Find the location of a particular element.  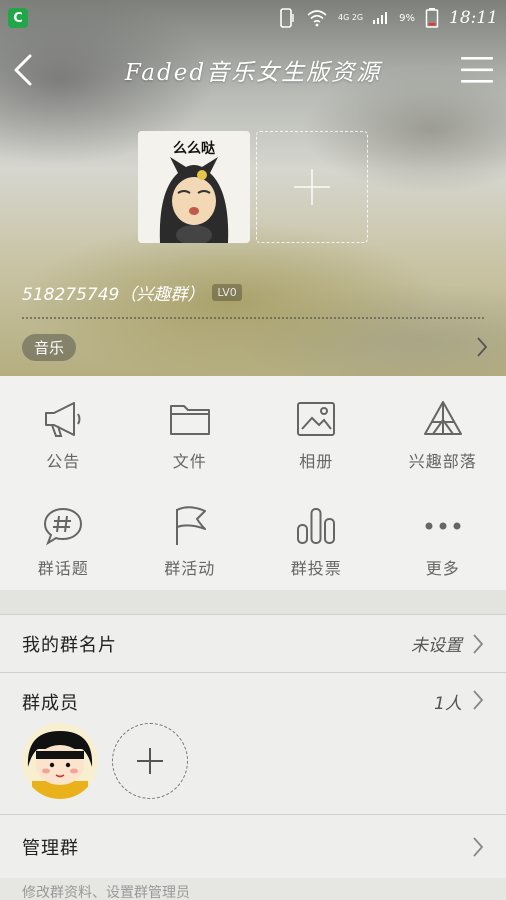

group-photo: 么么哒 is located at coordinates (194, 187).